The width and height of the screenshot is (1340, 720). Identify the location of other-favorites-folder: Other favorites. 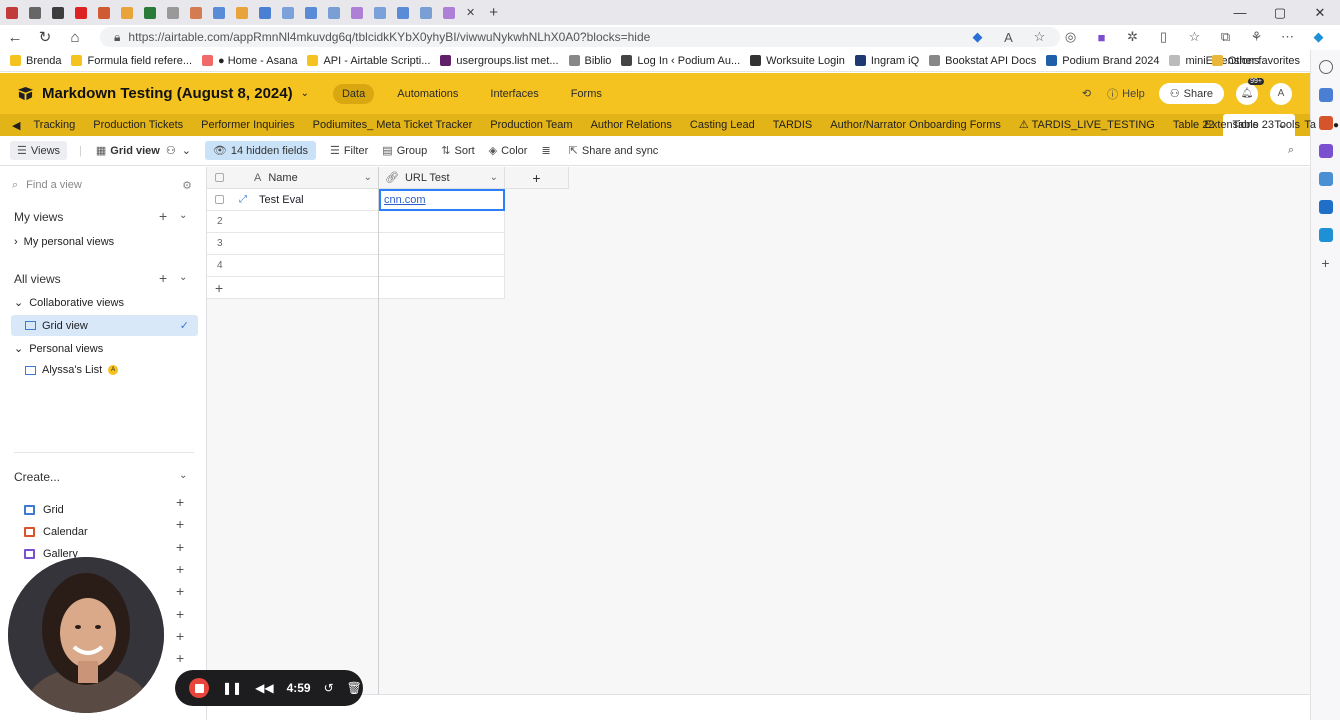
(1255, 61).